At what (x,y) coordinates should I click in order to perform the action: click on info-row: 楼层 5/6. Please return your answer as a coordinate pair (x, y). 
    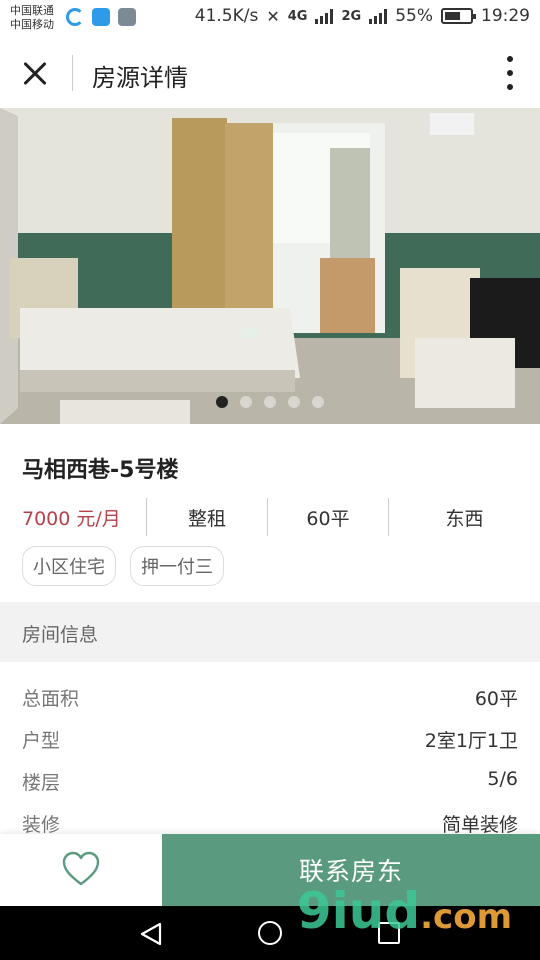
    Looking at the image, I should click on (270, 779).